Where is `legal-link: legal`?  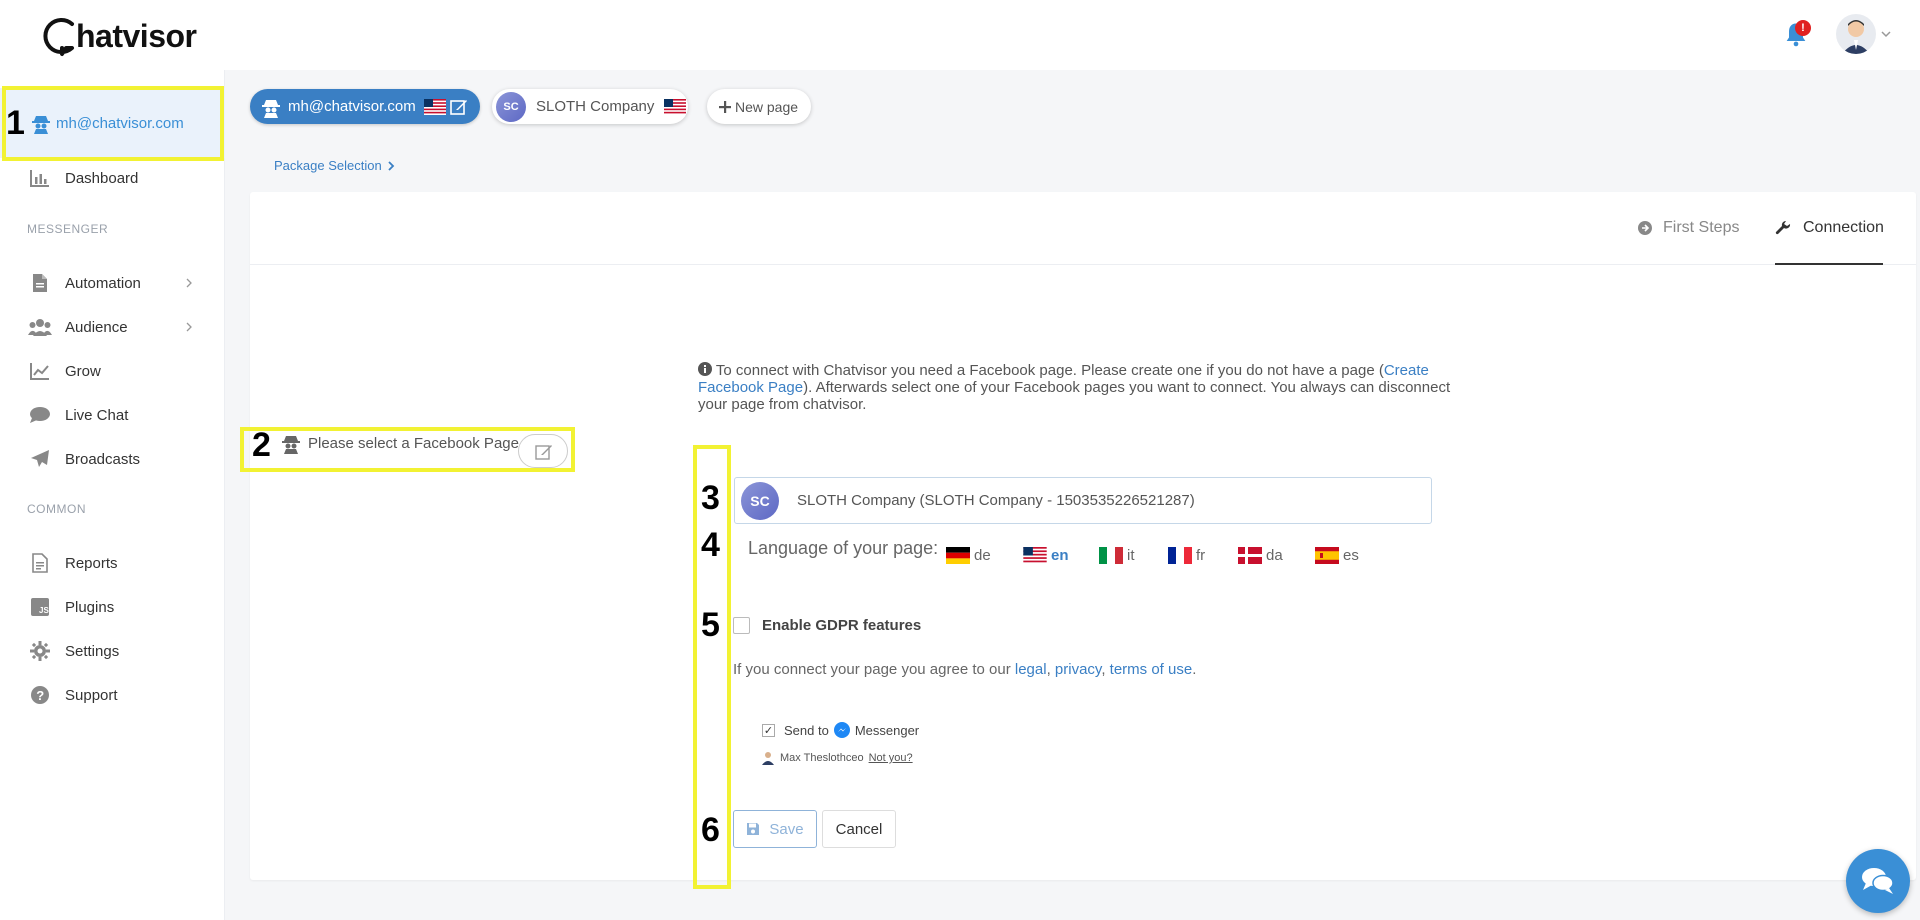
legal-link: legal is located at coordinates (1031, 669).